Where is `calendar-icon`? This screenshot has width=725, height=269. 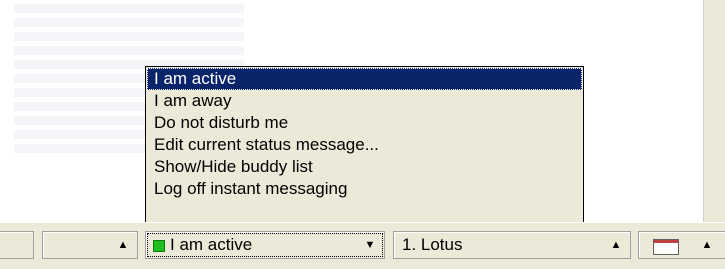
calendar-icon is located at coordinates (666, 247).